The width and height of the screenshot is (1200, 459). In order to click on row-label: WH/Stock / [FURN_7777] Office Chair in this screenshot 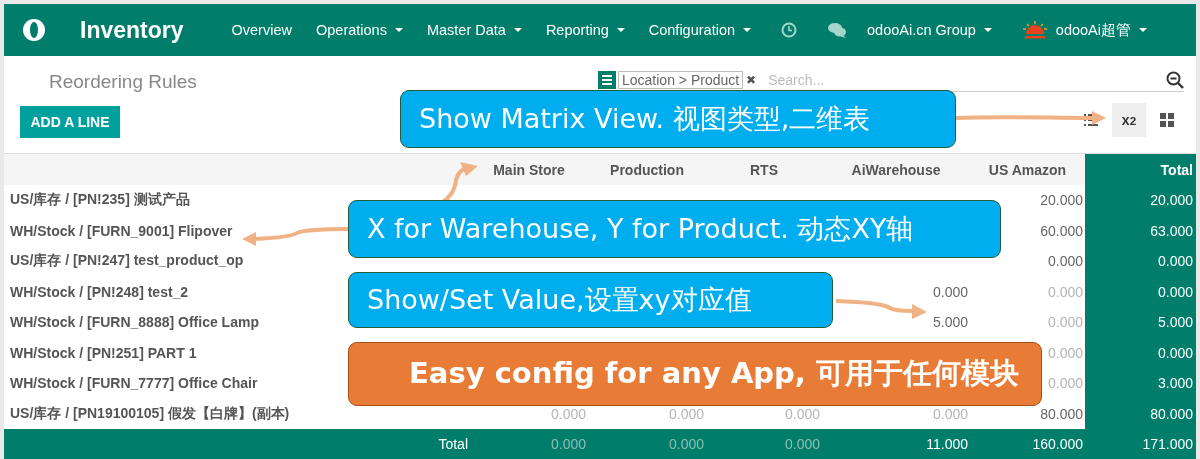, I will do `click(134, 383)`.